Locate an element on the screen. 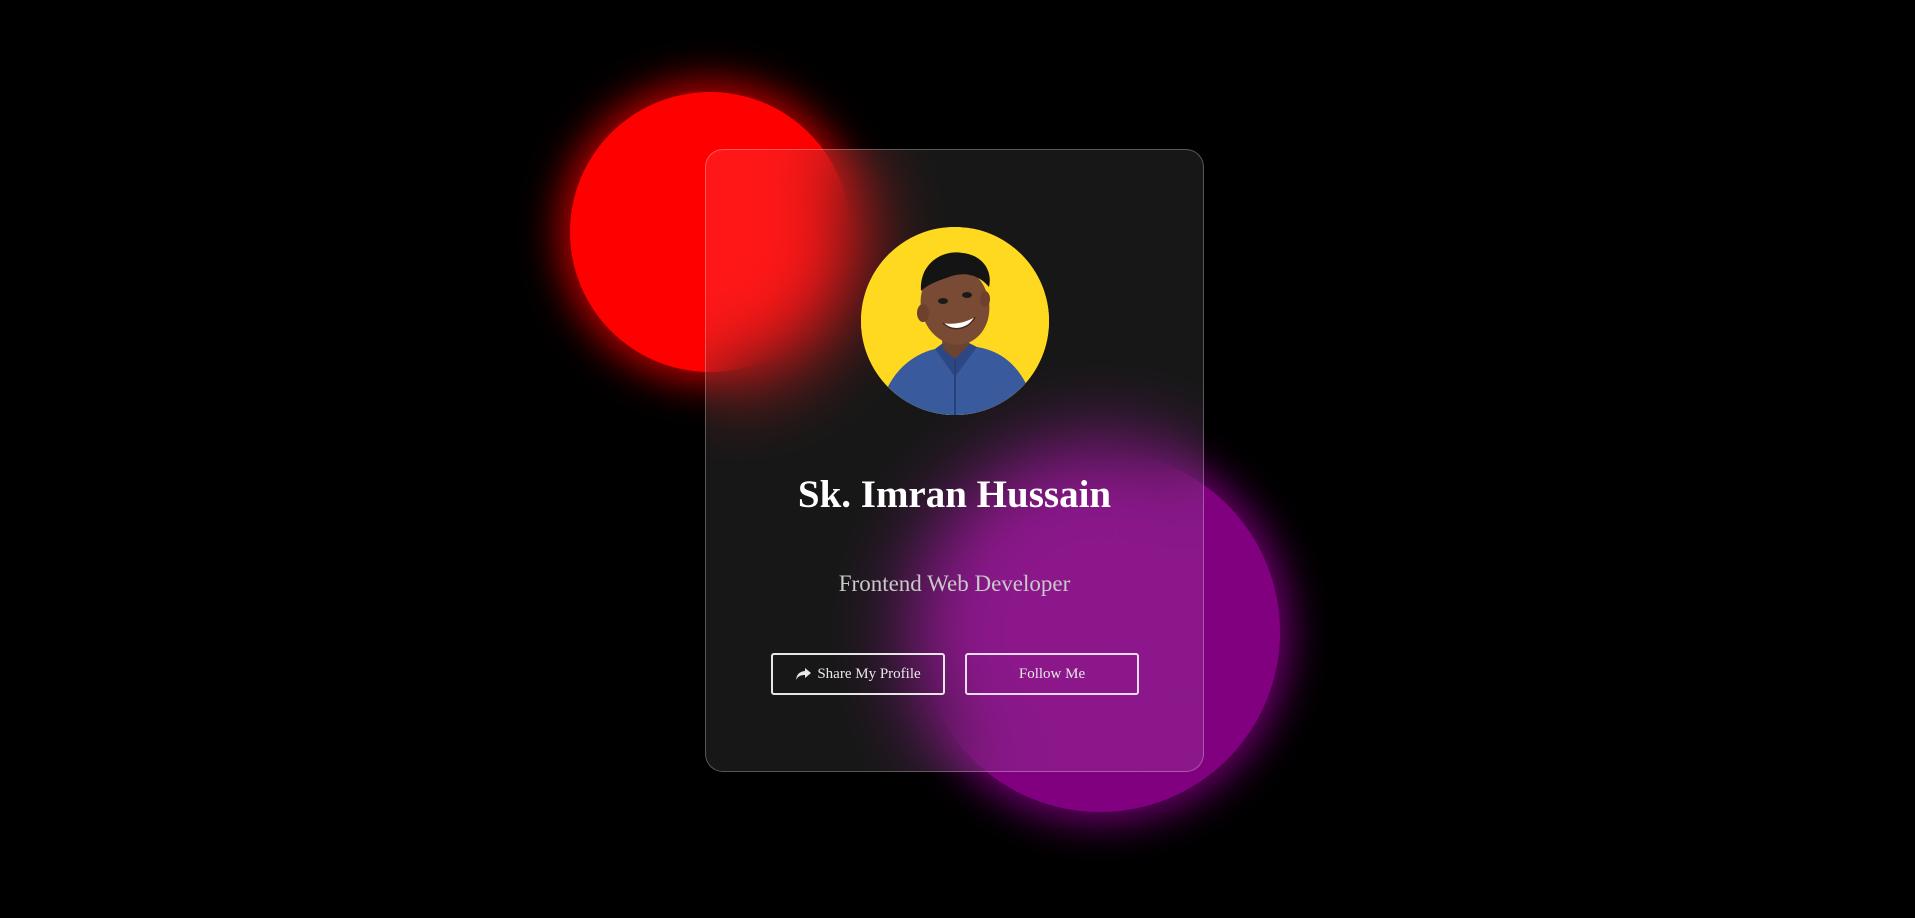  avatar is located at coordinates (955, 321).